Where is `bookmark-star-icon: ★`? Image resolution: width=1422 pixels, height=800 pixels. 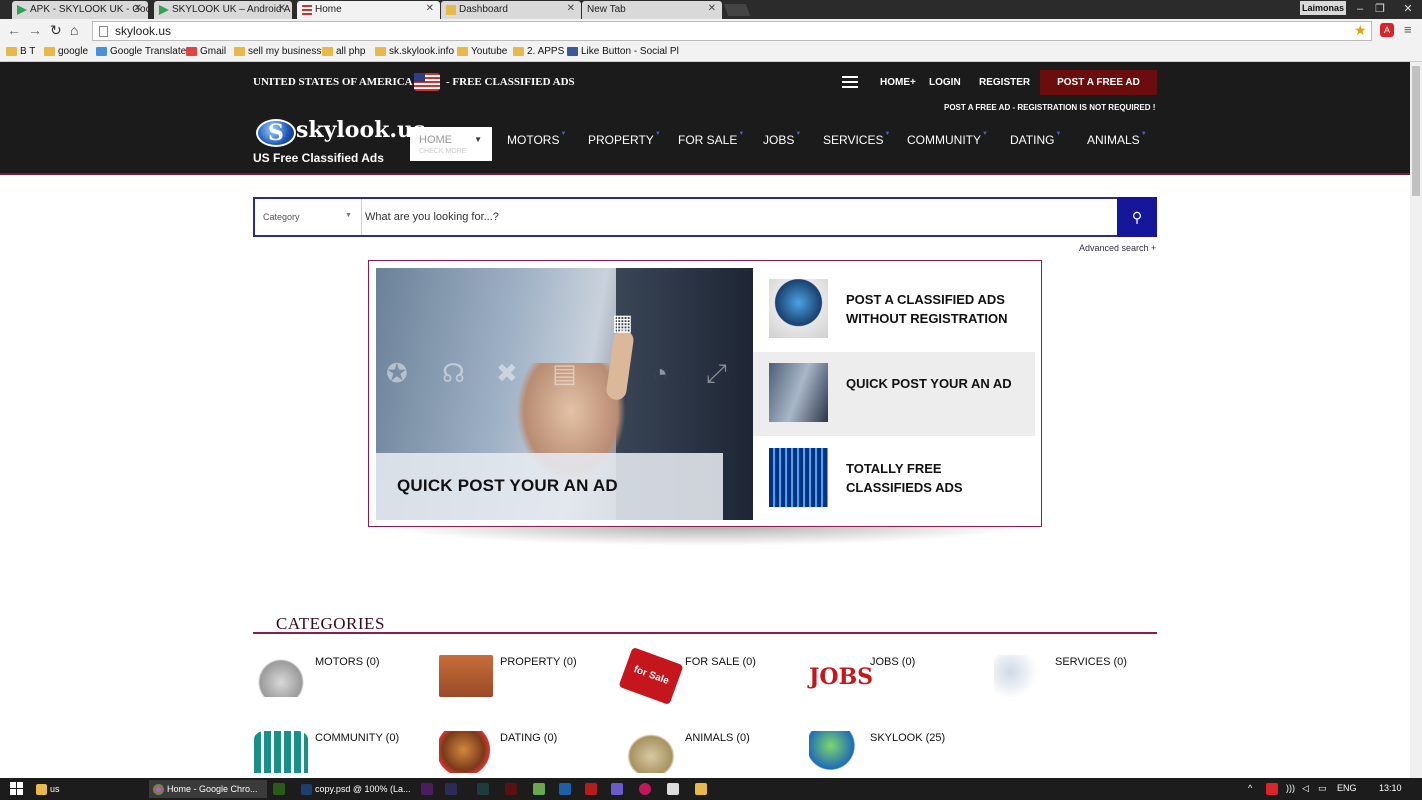 bookmark-star-icon: ★ is located at coordinates (1360, 30).